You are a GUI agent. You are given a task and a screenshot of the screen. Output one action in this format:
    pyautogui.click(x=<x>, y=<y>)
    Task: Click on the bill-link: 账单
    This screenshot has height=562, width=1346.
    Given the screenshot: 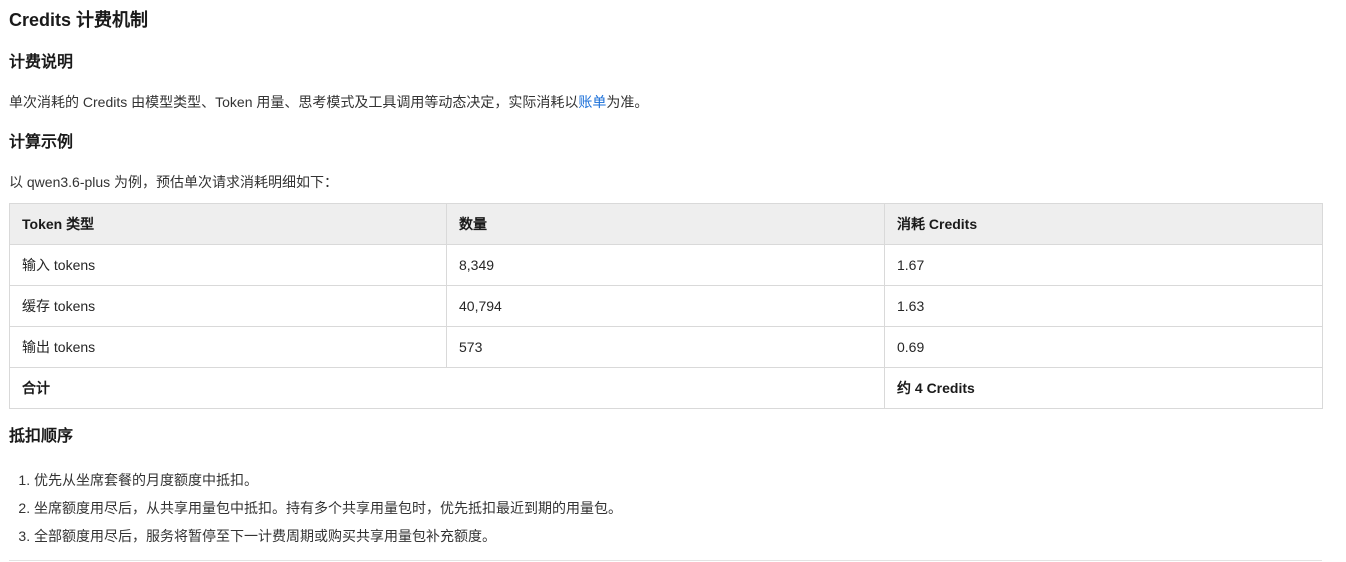 What is the action you would take?
    pyautogui.click(x=592, y=102)
    